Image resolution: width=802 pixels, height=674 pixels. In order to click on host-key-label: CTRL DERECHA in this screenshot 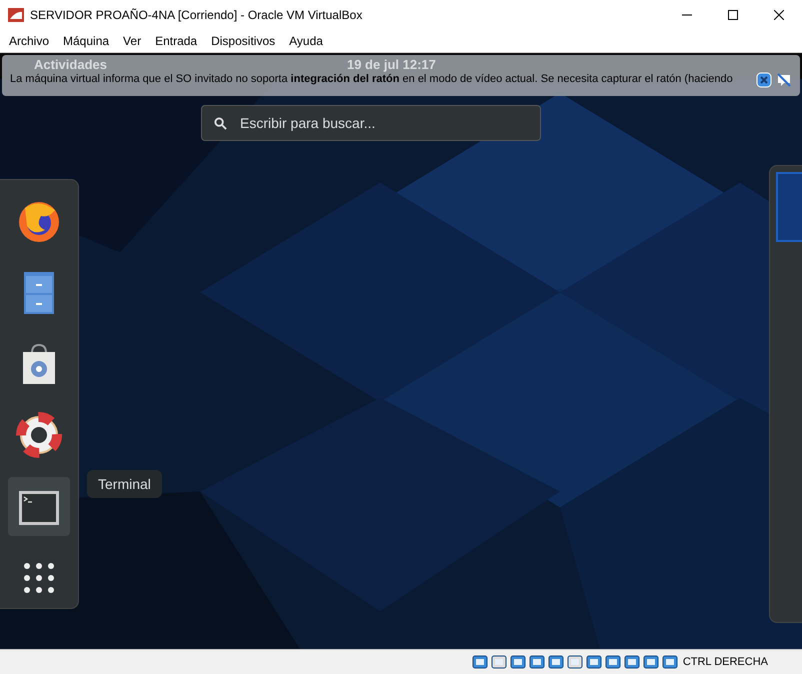, I will do `click(725, 662)`.